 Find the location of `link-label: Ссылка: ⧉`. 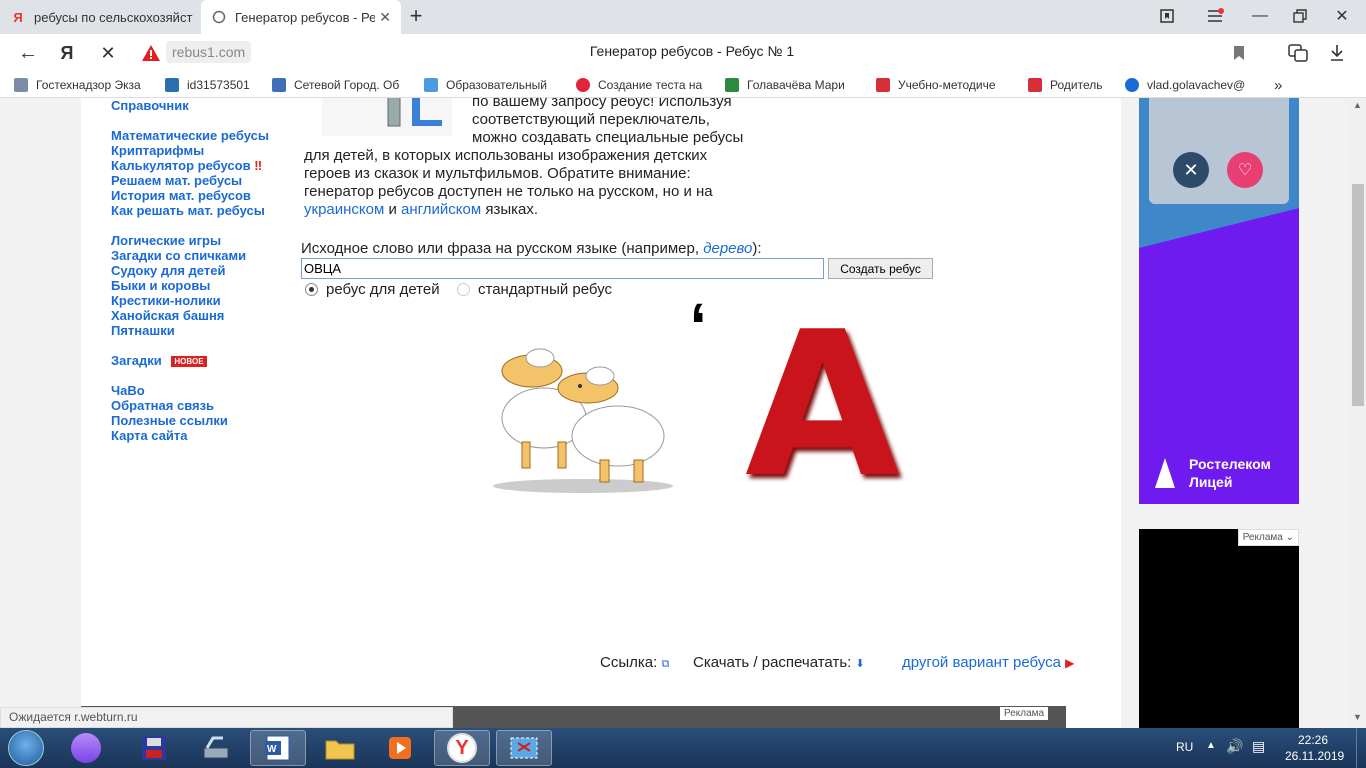

link-label: Ссылка: ⧉ is located at coordinates (634, 663).